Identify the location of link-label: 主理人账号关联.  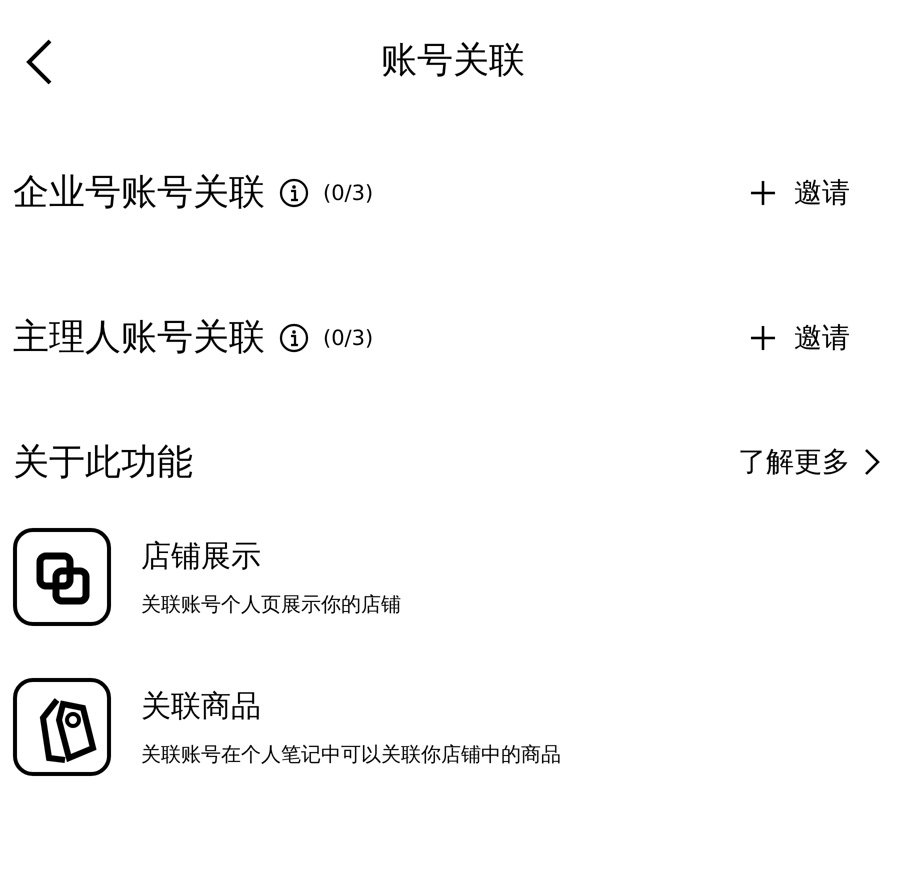
(139, 338).